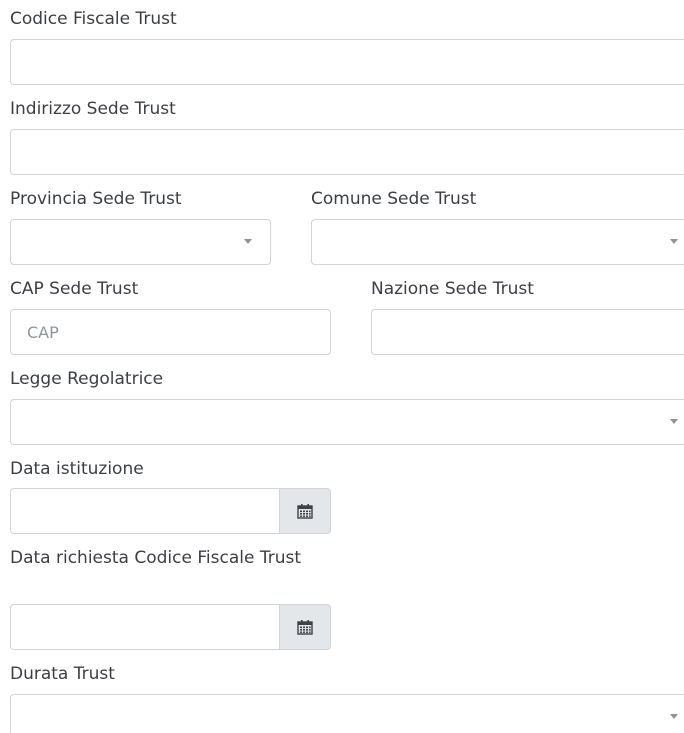 This screenshot has width=684, height=733. Describe the element at coordinates (74, 289) in the screenshot. I see `cap-label: CAP Sede Trust` at that location.